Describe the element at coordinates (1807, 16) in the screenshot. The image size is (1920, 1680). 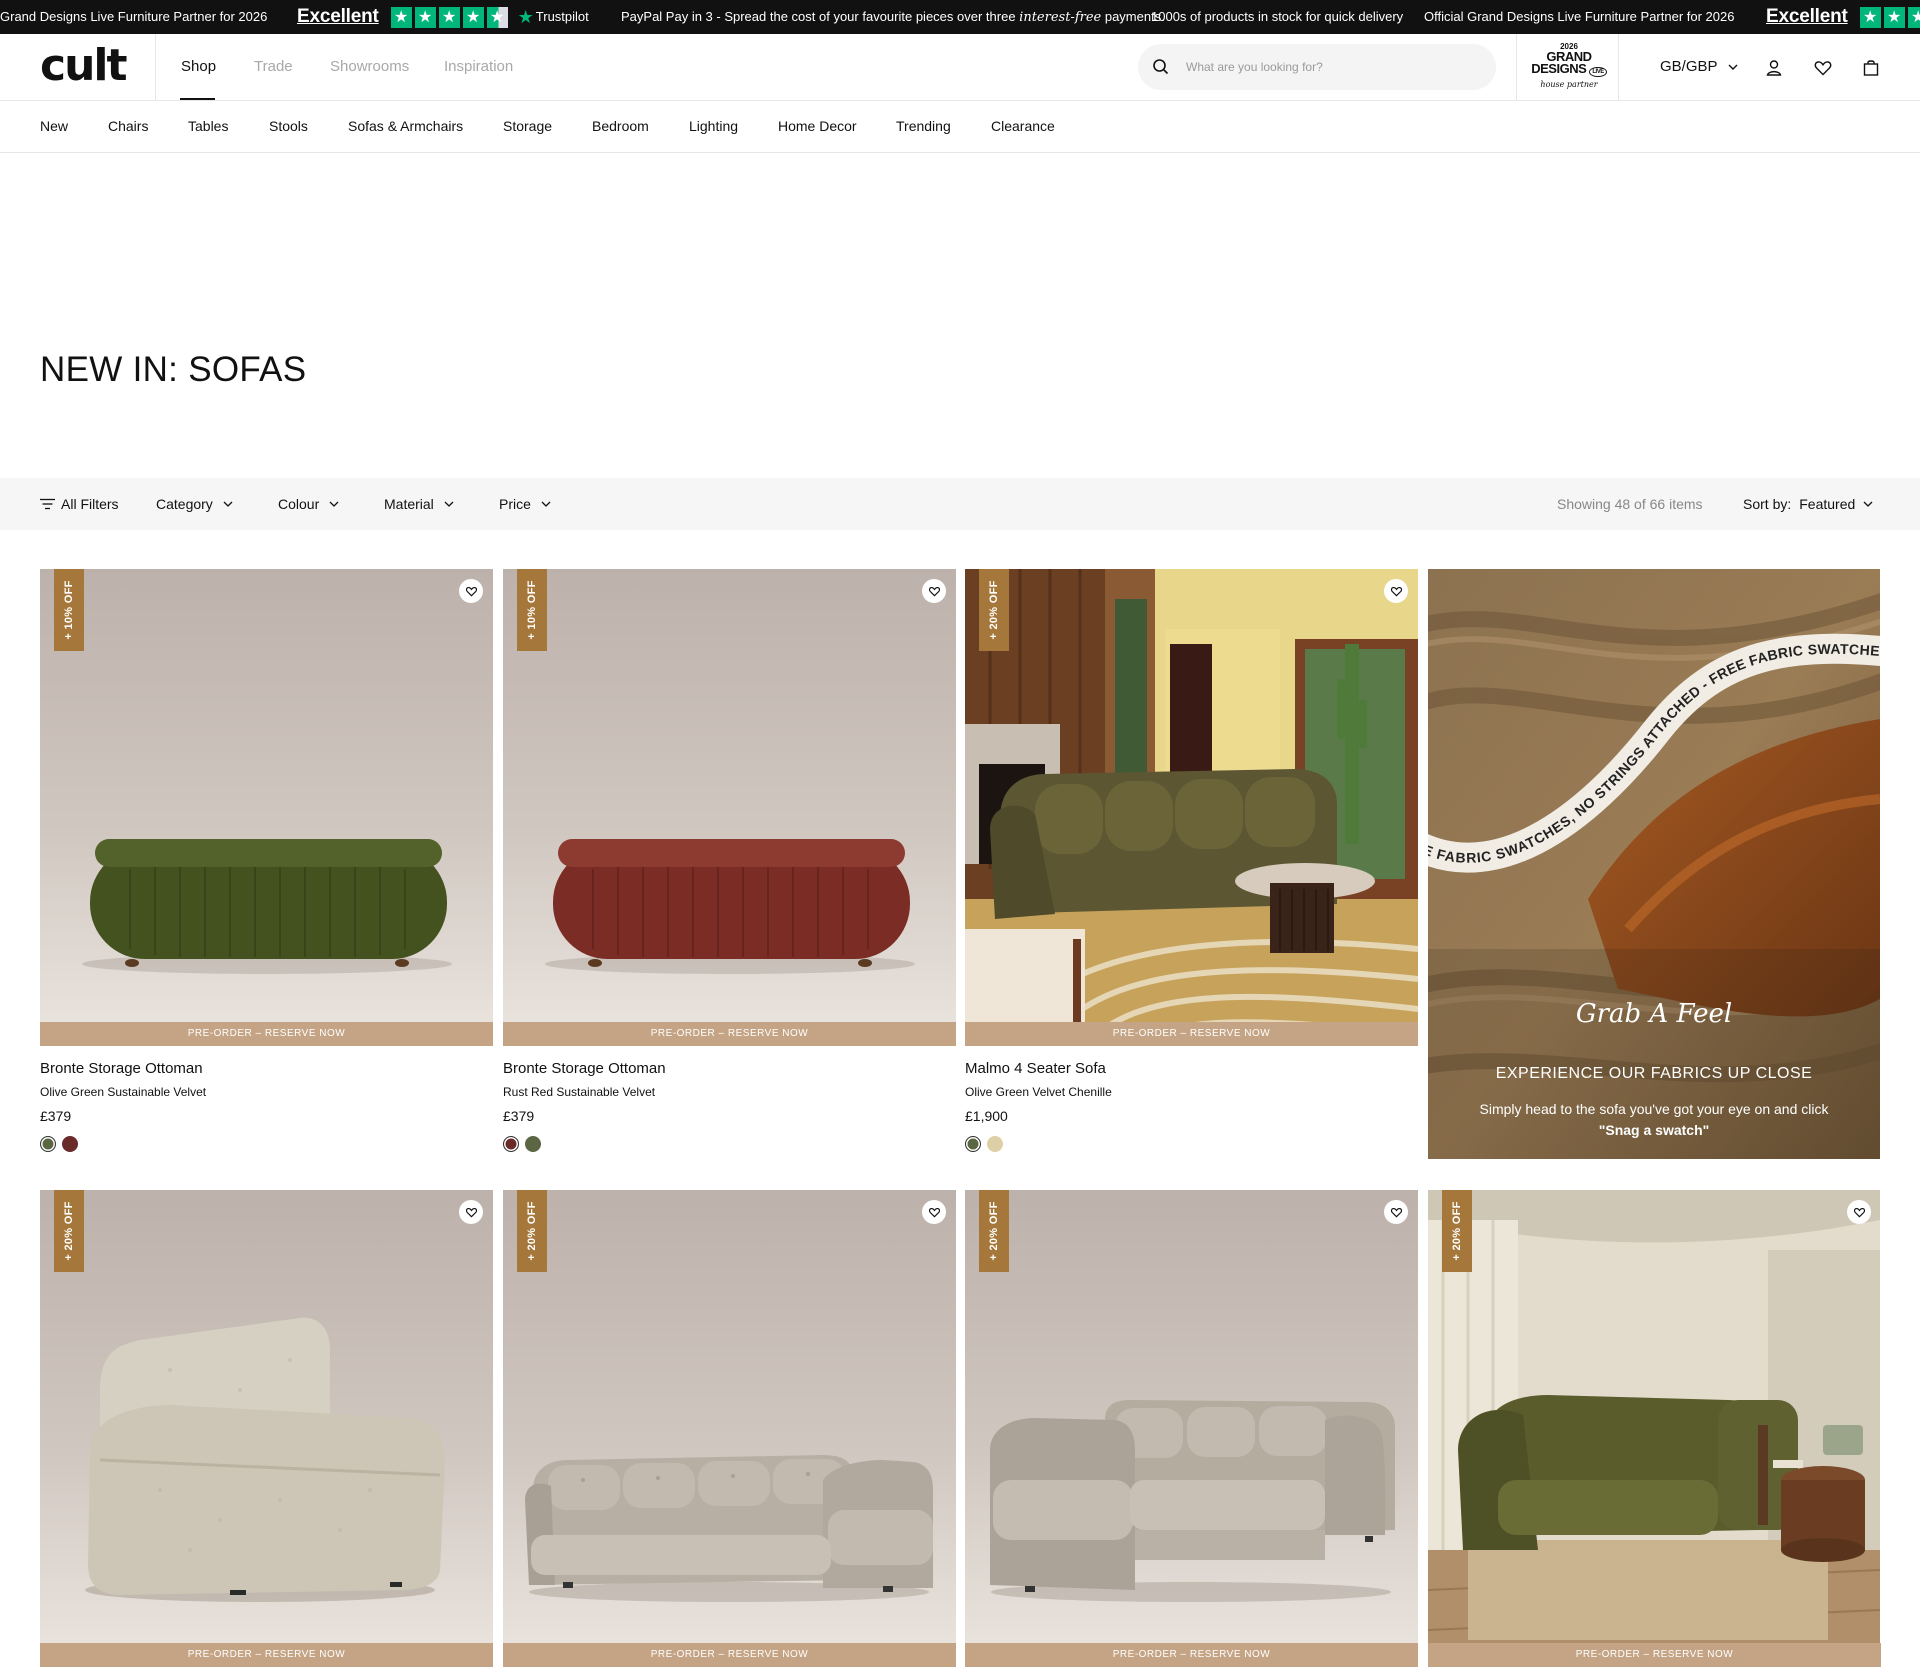
I see `trustpilot-rating: Excellent` at that location.